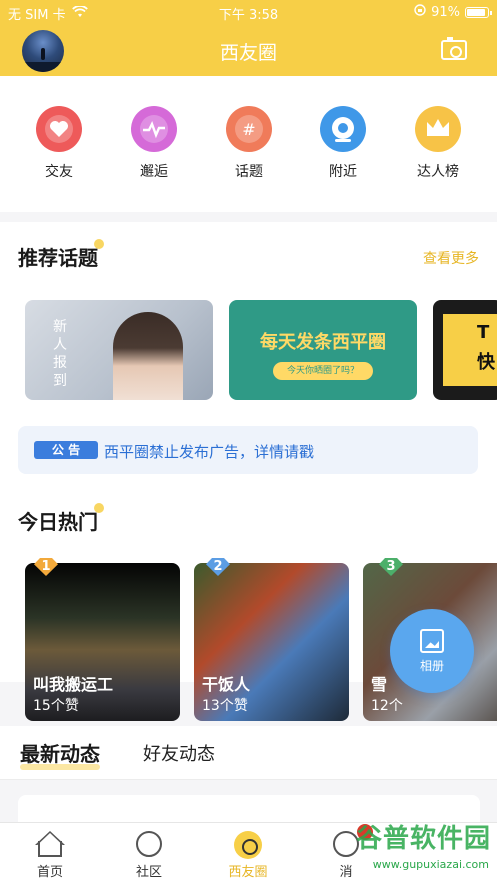 The height and width of the screenshot is (883, 497). What do you see at coordinates (248, 845) in the screenshot?
I see `circle-feed-icon` at bounding box center [248, 845].